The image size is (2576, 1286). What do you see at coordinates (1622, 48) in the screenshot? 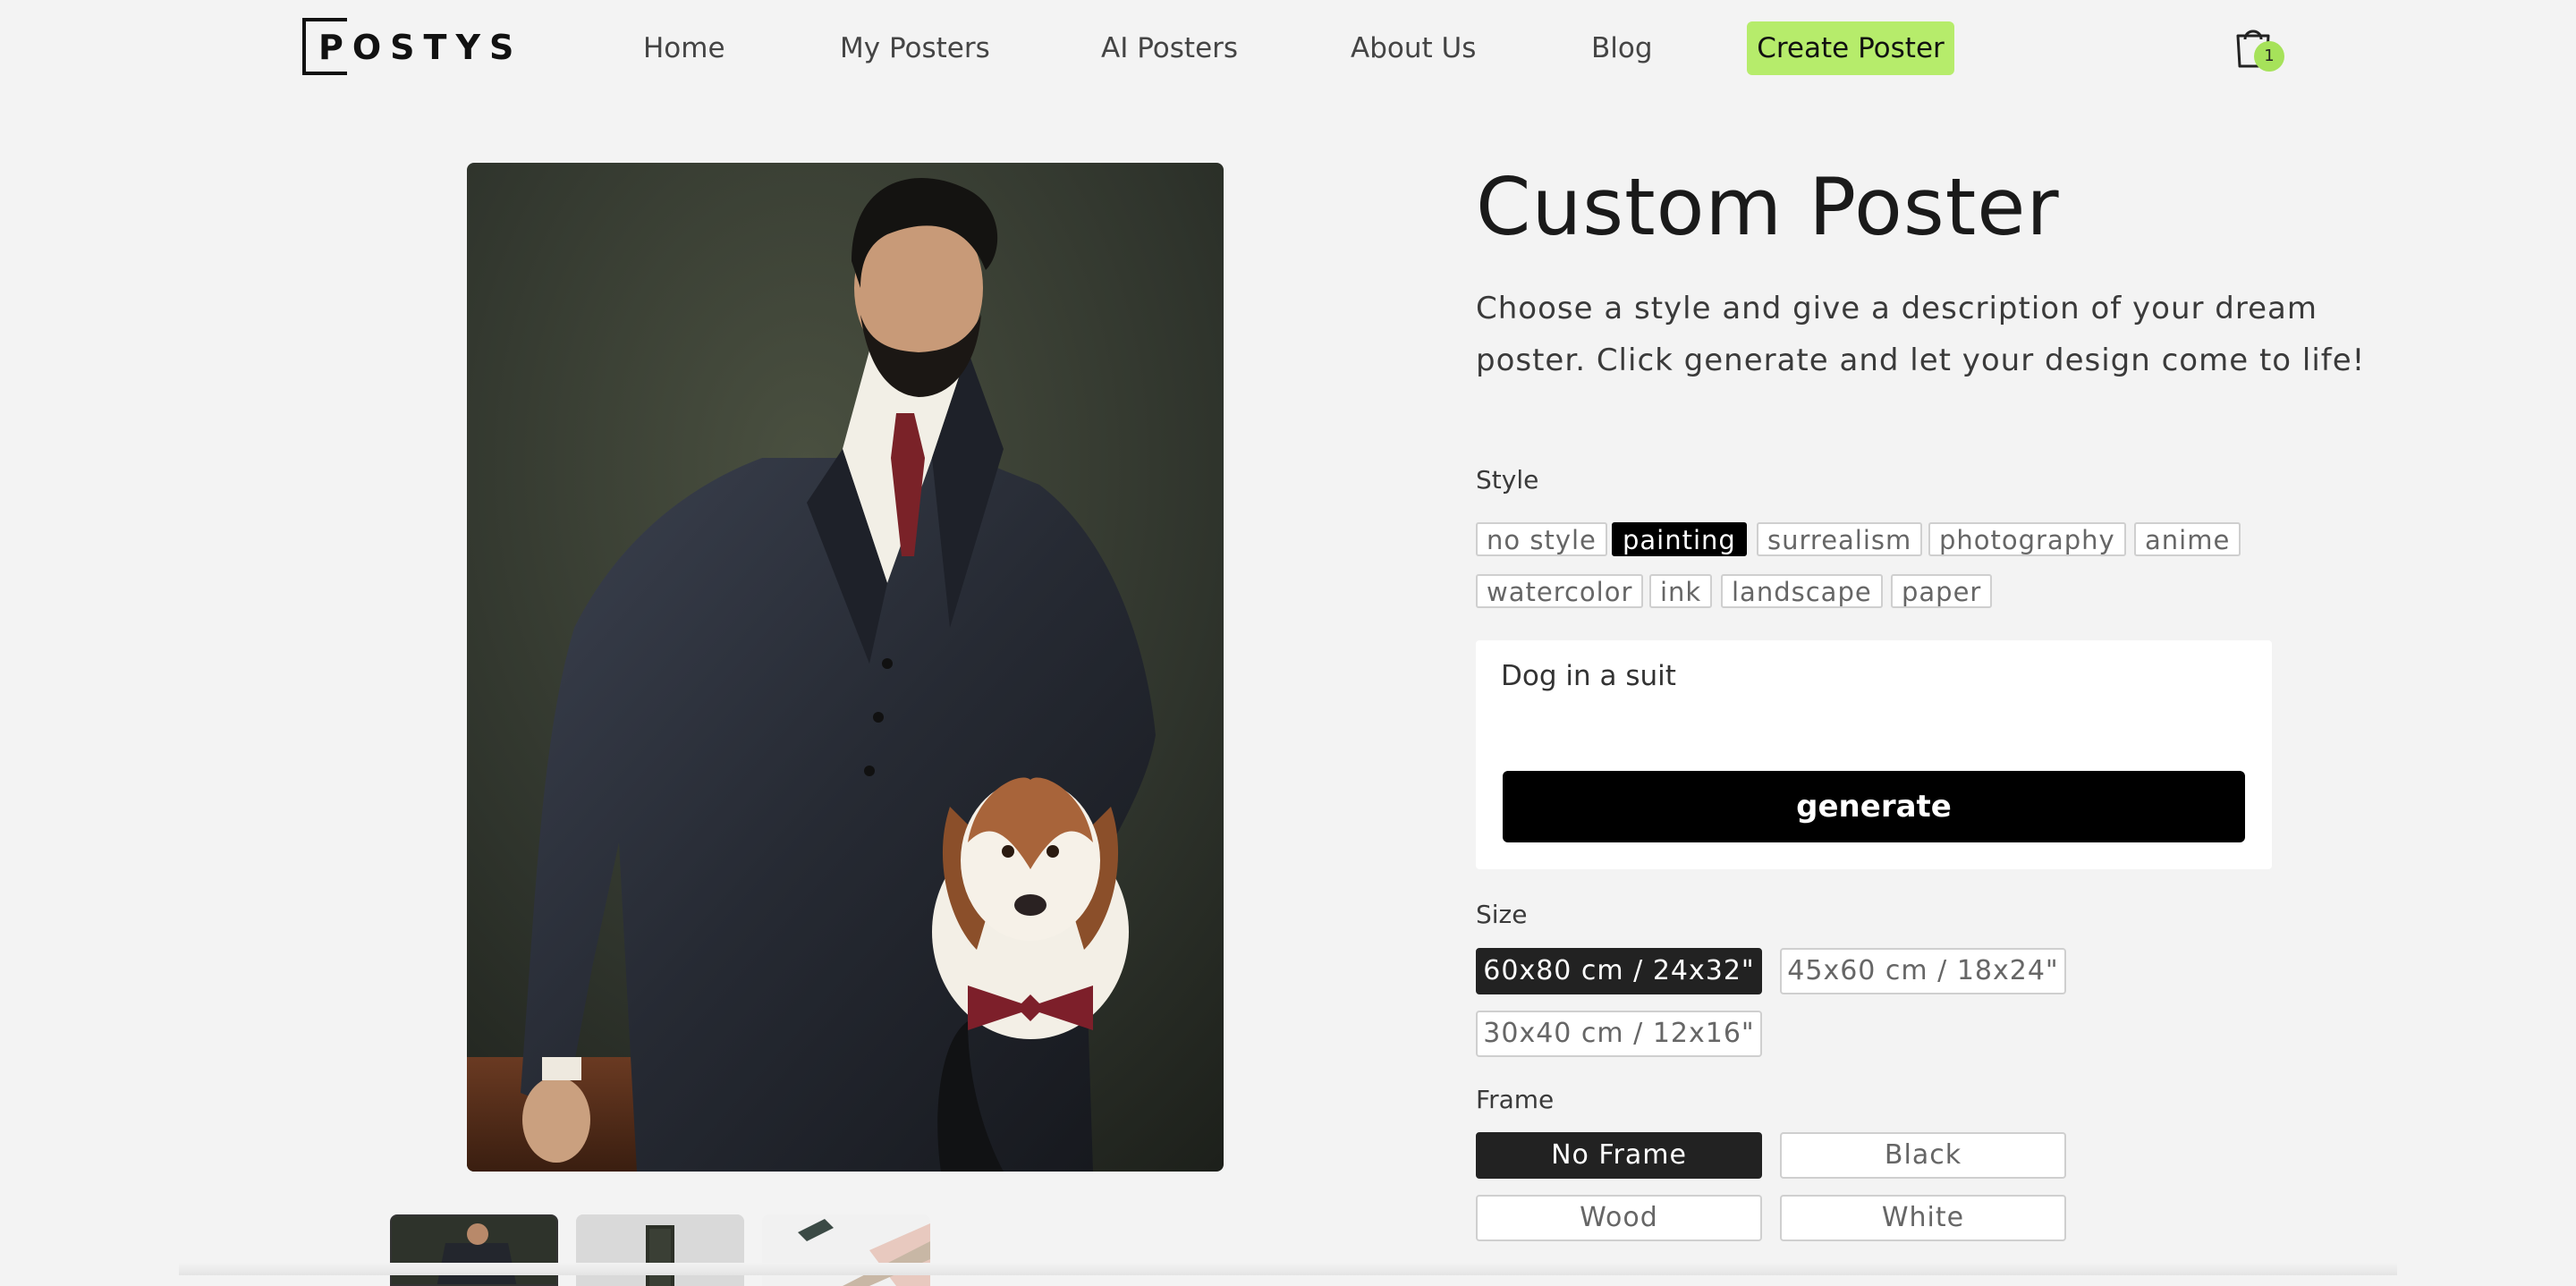
I see `nav-blog: Blog` at bounding box center [1622, 48].